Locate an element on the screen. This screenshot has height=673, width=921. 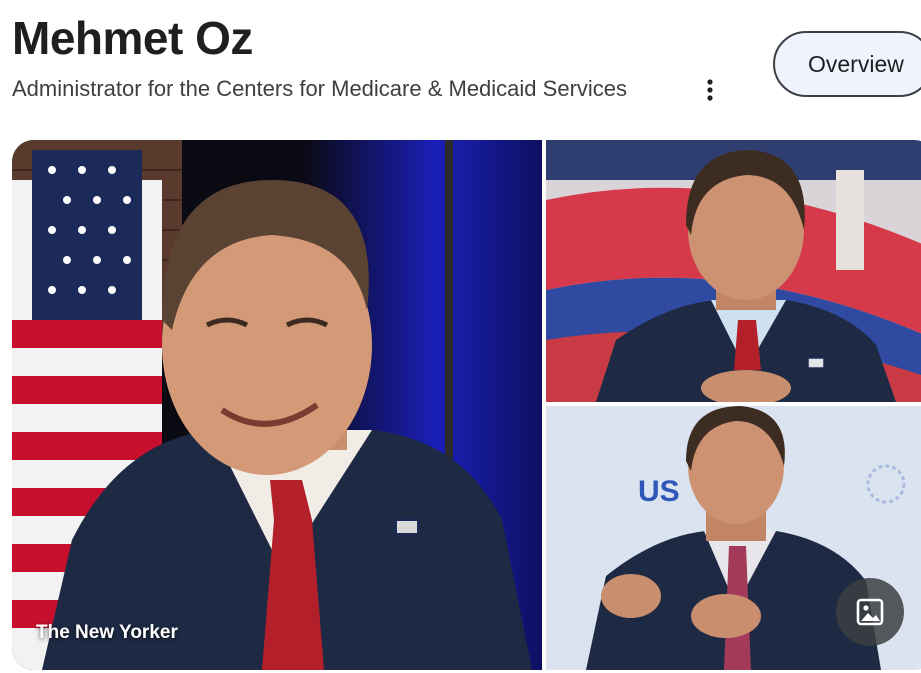
page-title: Mehmet Oz is located at coordinates (132, 38).